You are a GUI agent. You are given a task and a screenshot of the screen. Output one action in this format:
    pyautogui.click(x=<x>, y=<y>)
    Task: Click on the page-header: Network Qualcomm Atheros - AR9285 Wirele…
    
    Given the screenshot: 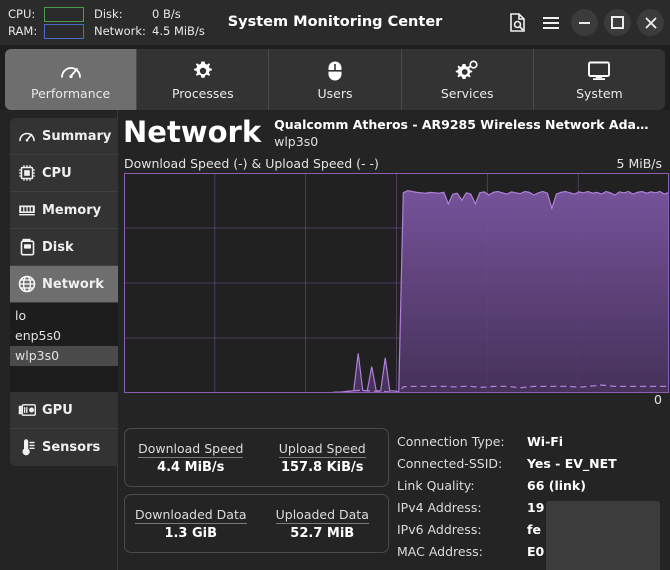 What is the action you would take?
    pyautogui.click(x=394, y=132)
    